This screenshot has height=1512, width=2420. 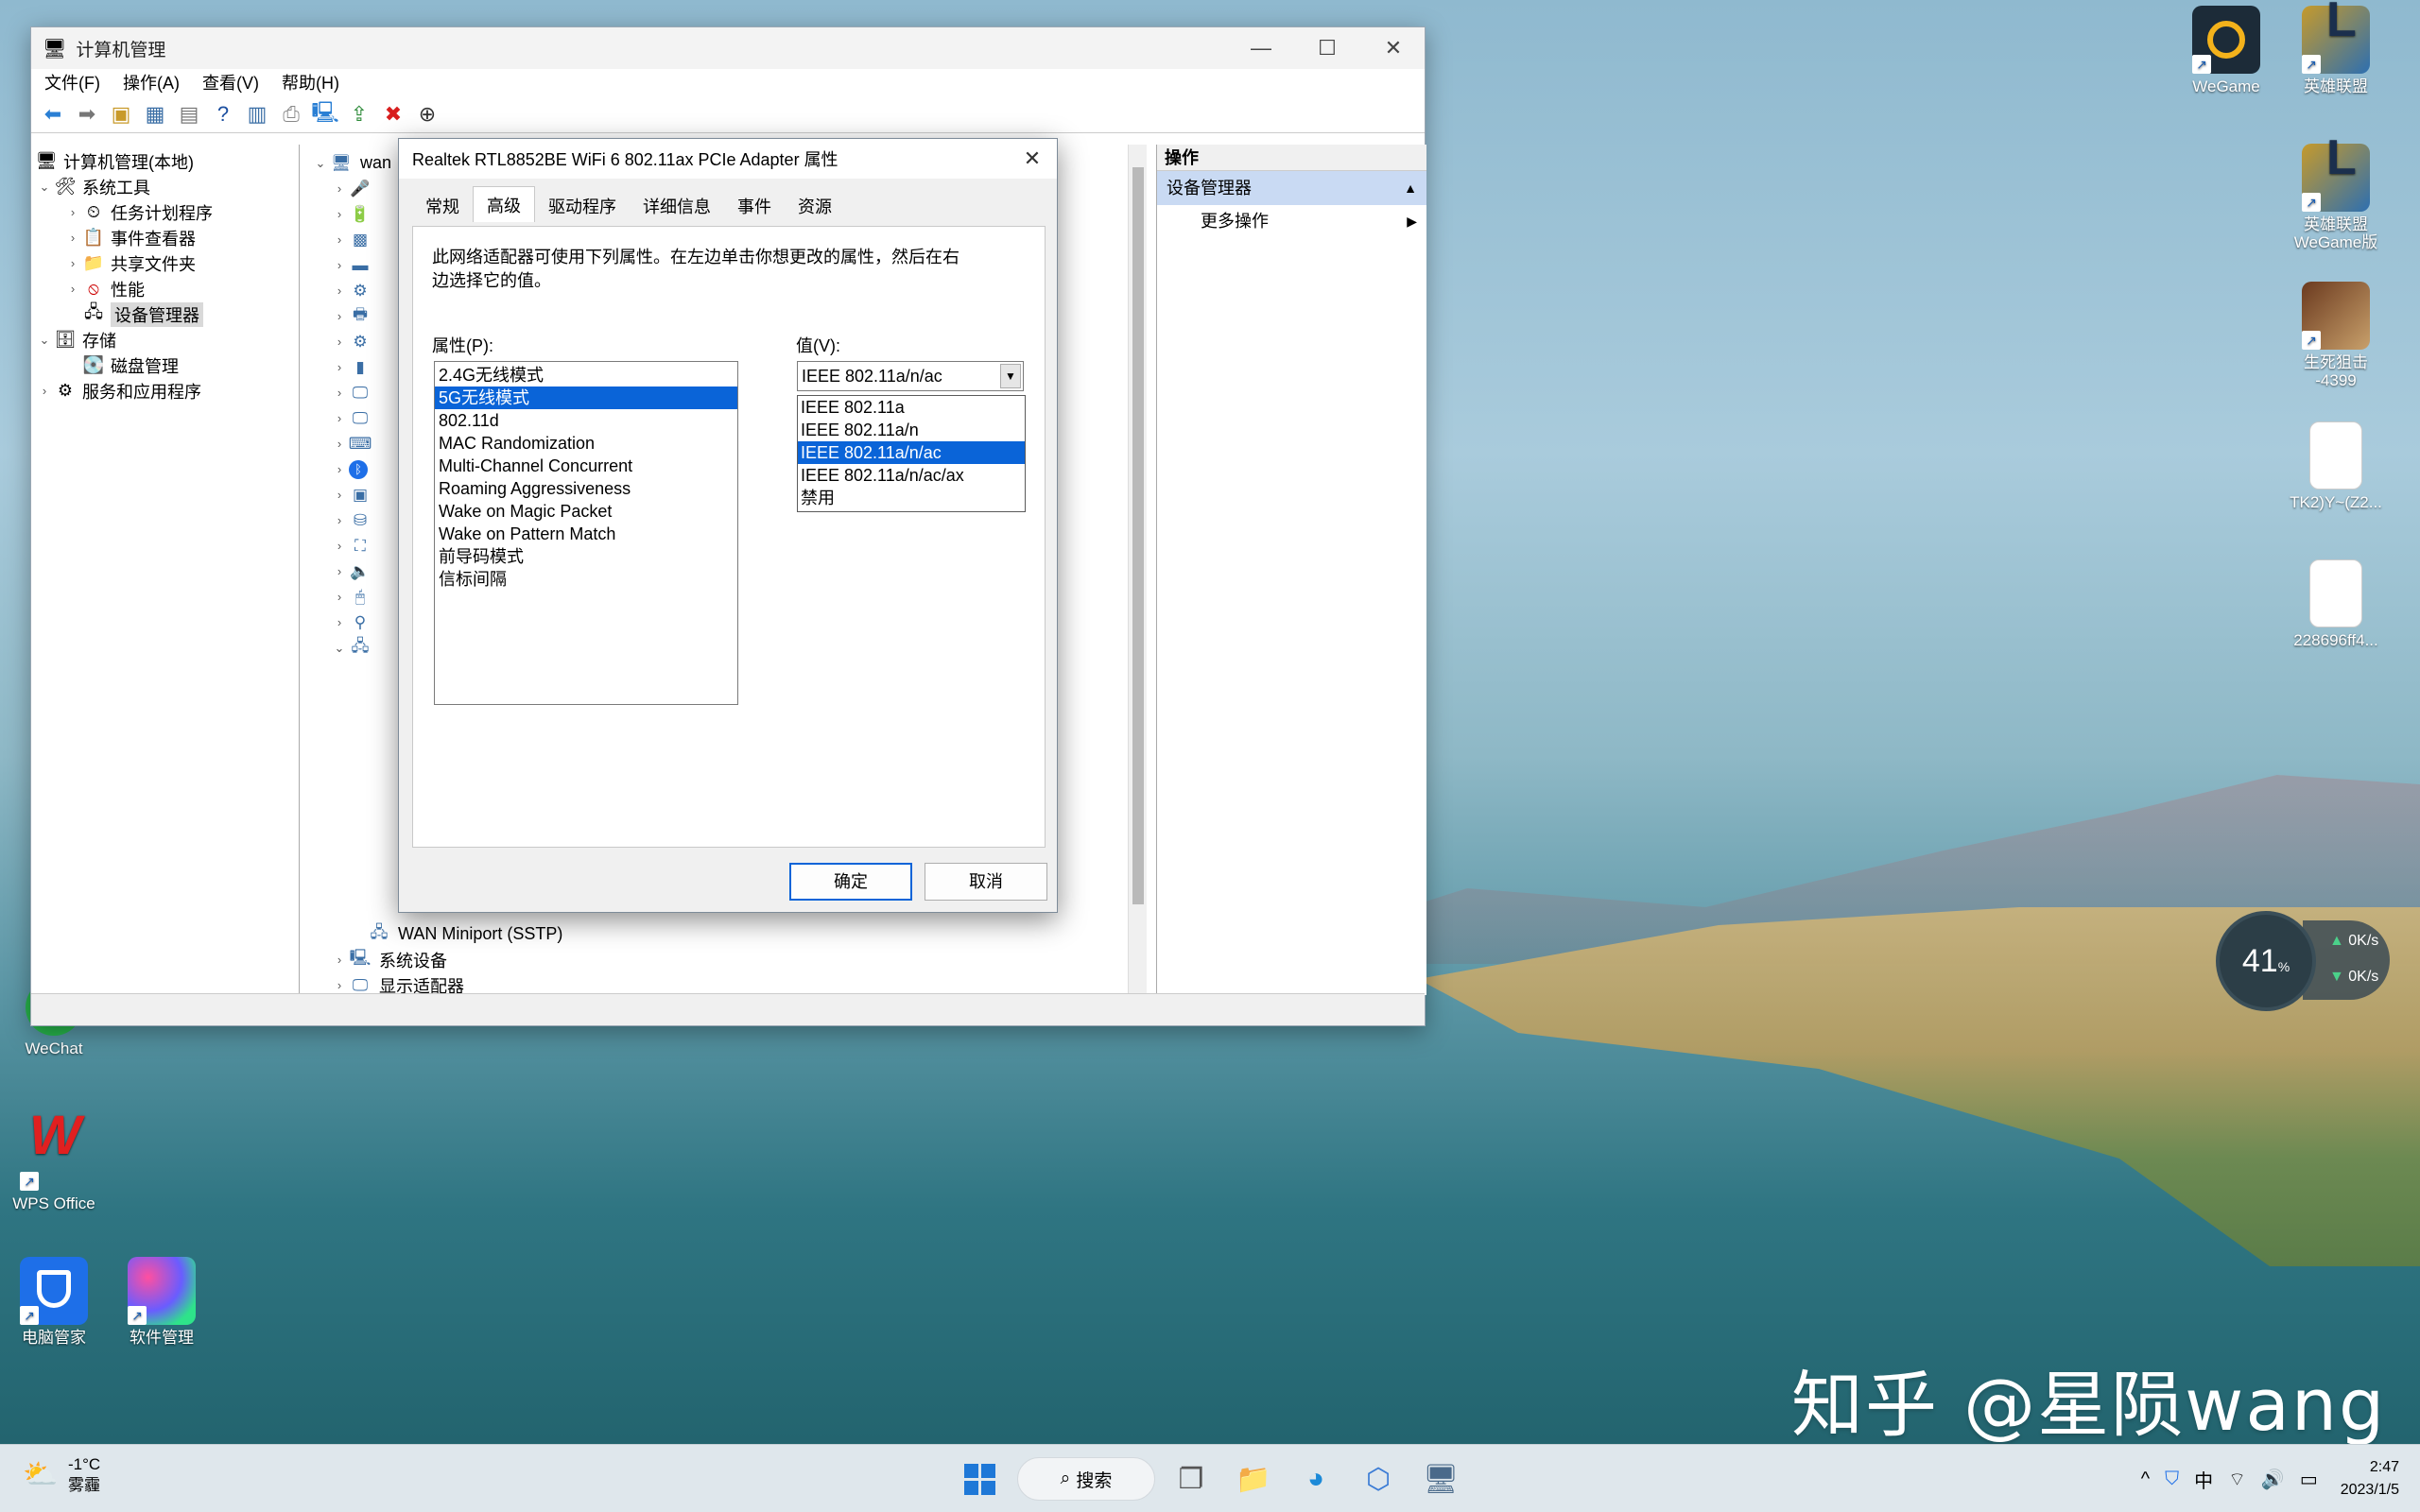 What do you see at coordinates (354, 622) in the screenshot?
I see `device-category: › ⚲` at bounding box center [354, 622].